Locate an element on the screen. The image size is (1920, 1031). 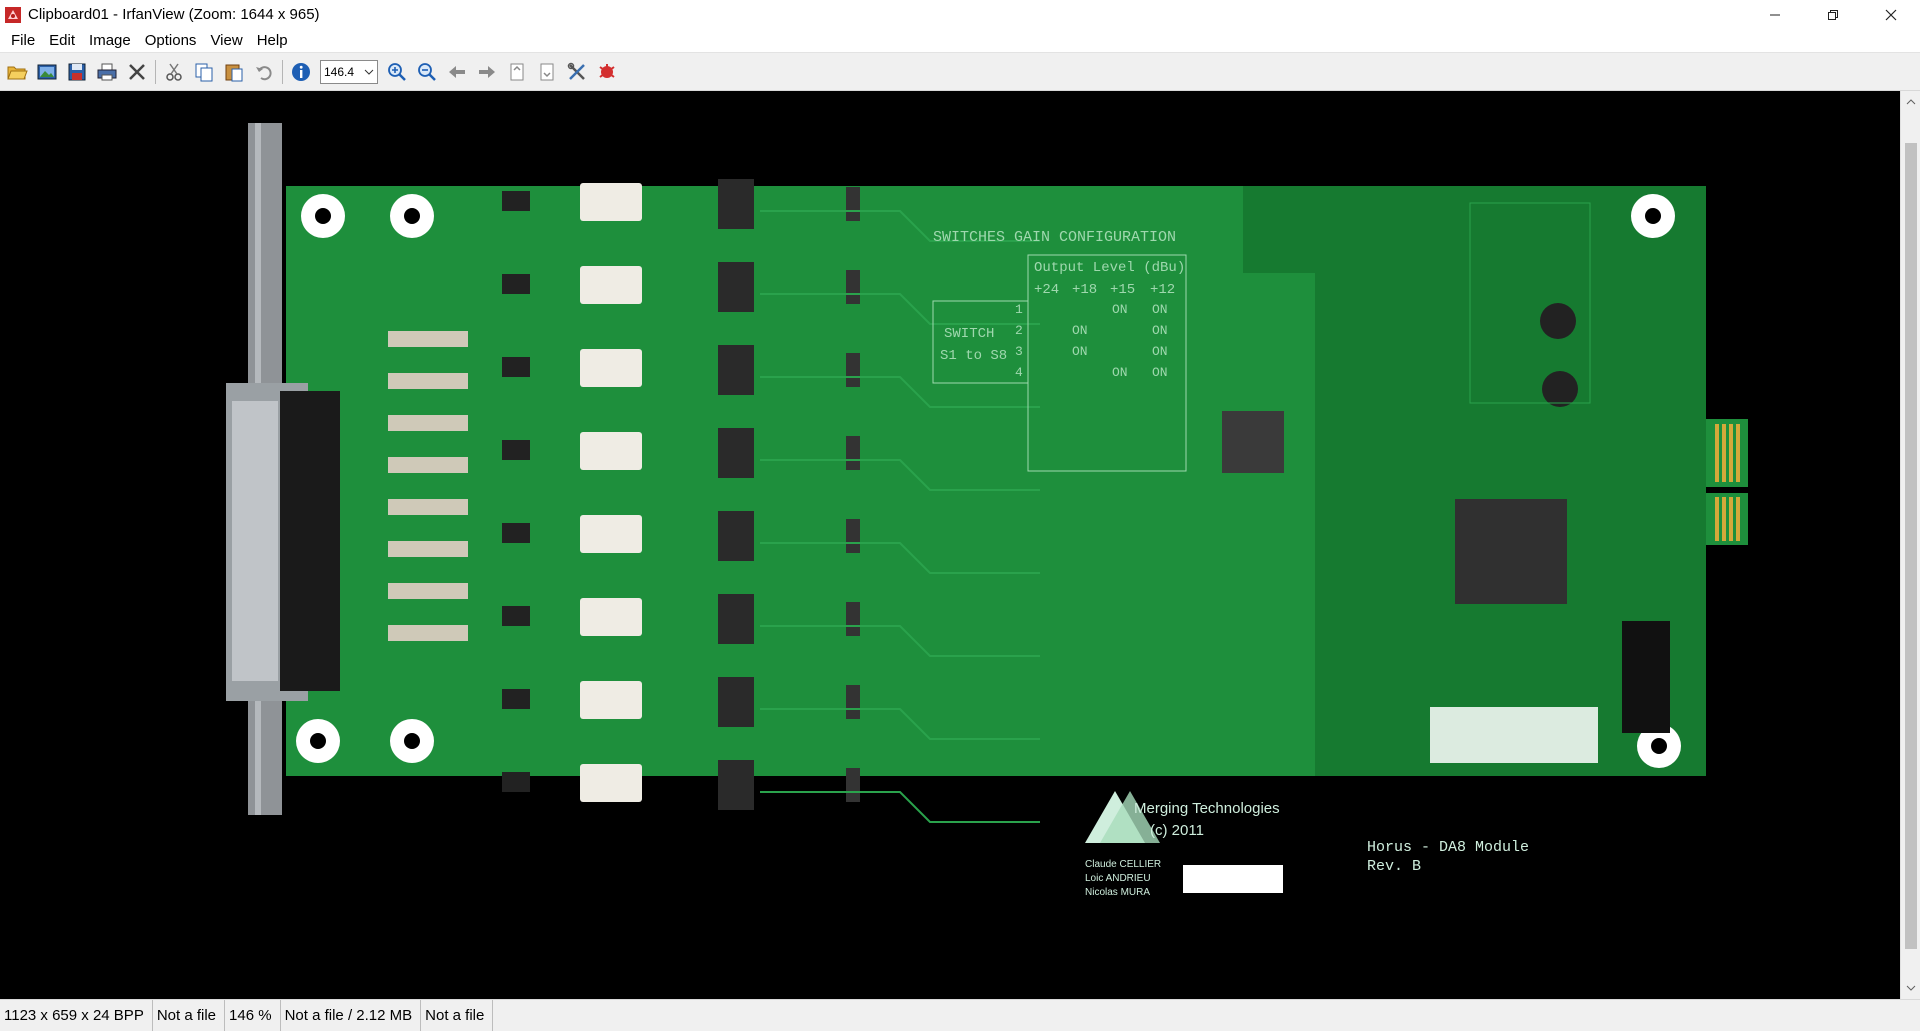
previous-button is located at coordinates (457, 72).